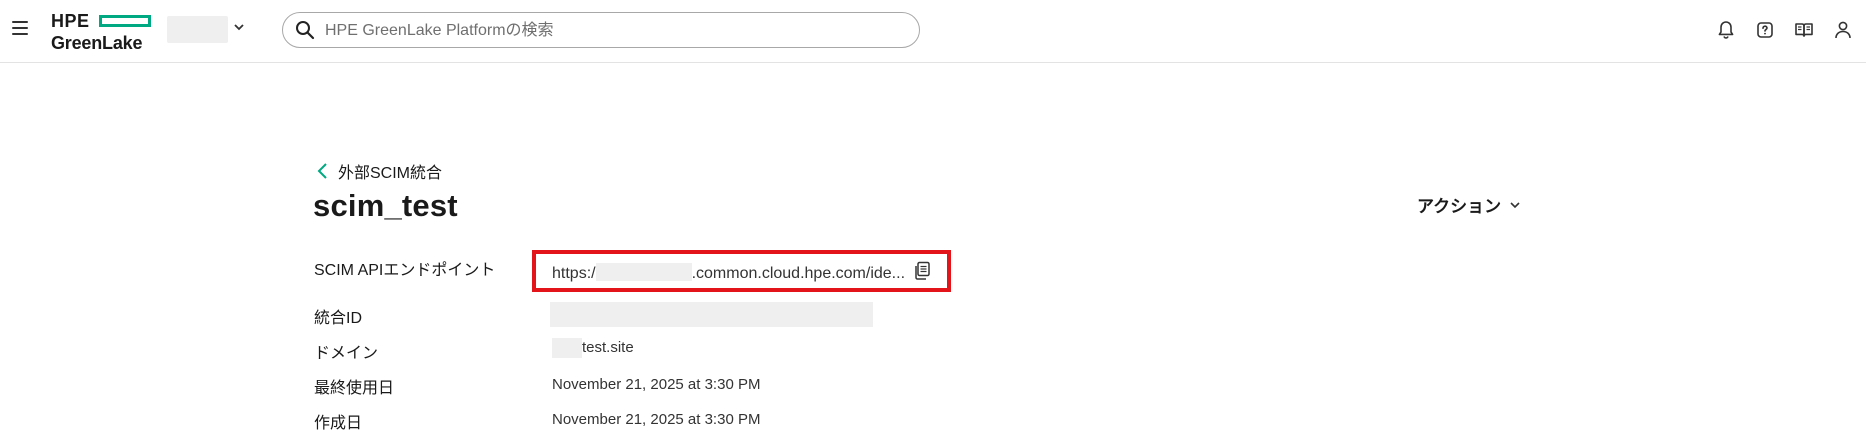 This screenshot has width=1866, height=433. What do you see at coordinates (608, 347) in the screenshot?
I see `domain-text: test.site` at bounding box center [608, 347].